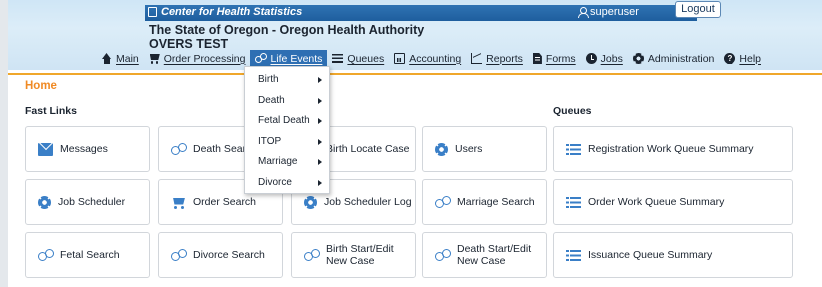 The image size is (822, 287). Describe the element at coordinates (469, 149) in the screenshot. I see `tile-label: Users` at that location.